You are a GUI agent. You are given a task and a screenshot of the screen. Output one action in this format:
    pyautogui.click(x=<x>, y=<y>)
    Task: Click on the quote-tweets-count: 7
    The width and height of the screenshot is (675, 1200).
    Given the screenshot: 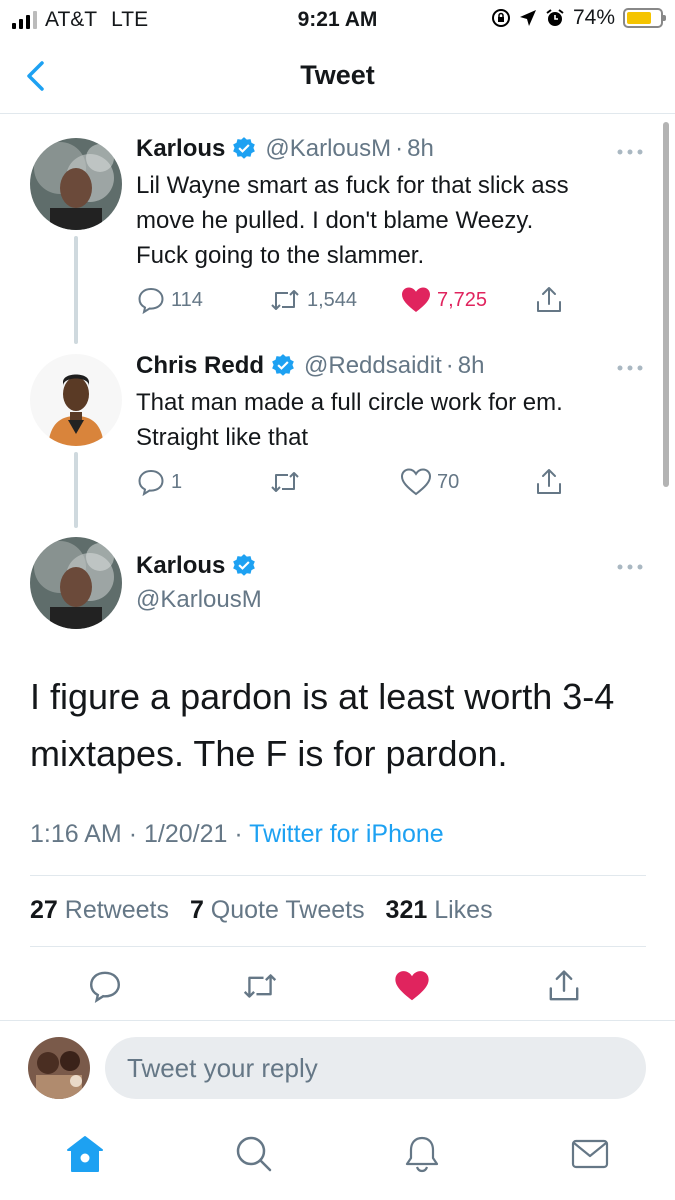 What is the action you would take?
    pyautogui.click(x=196, y=910)
    